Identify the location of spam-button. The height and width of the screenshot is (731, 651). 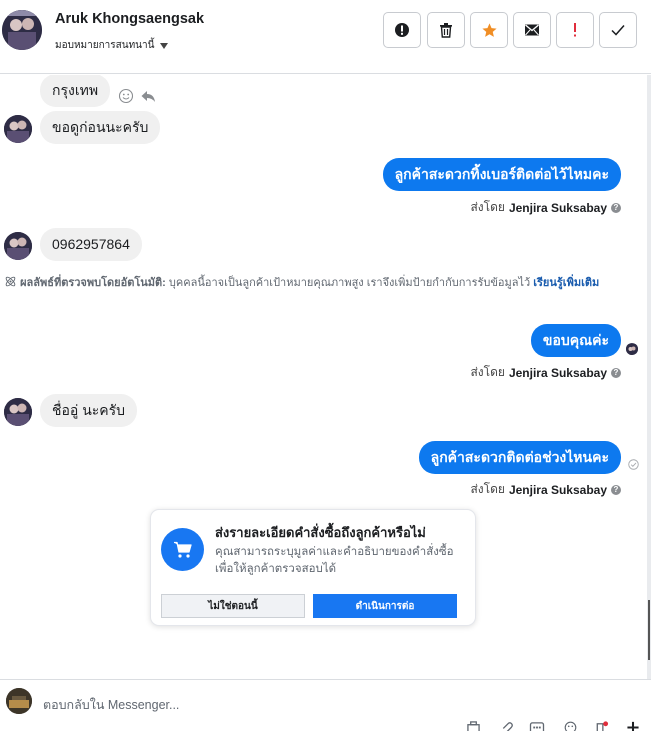
(575, 30).